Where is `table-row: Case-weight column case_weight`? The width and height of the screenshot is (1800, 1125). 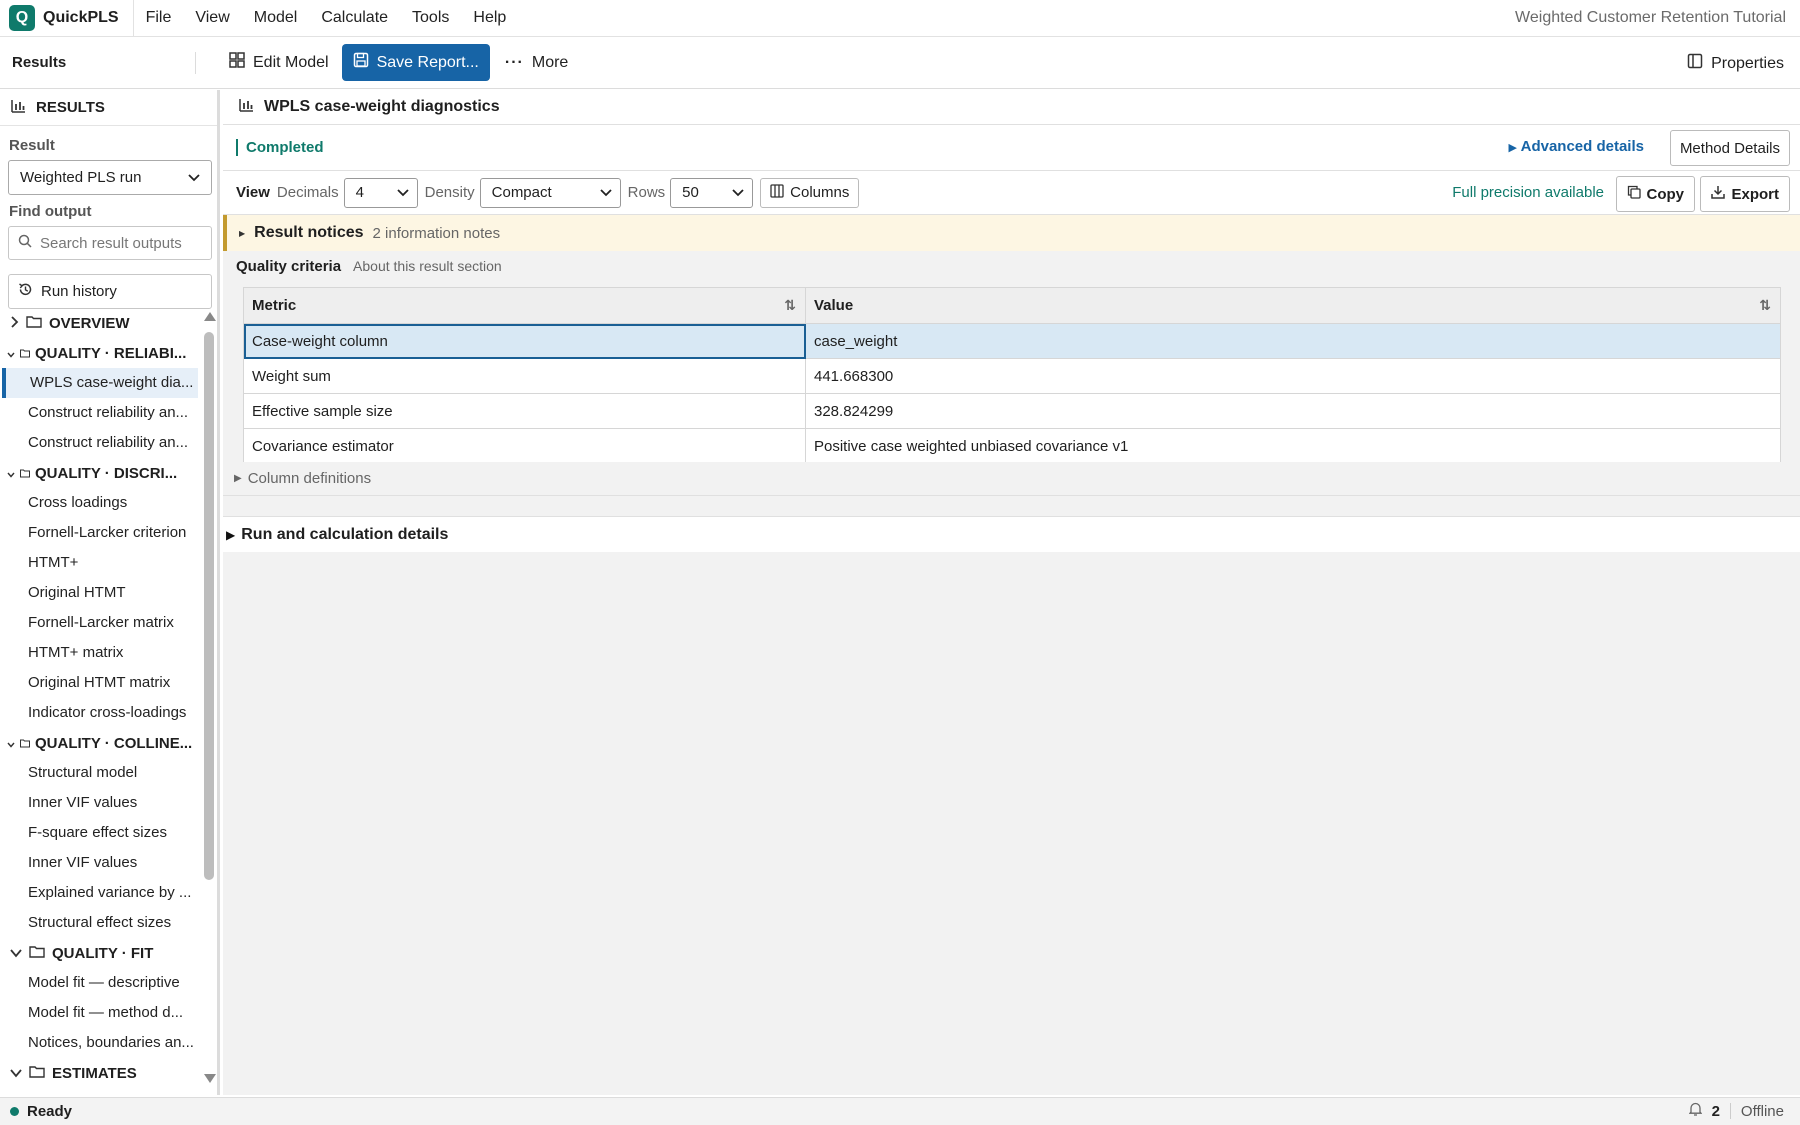
table-row: Case-weight column case_weight is located at coordinates (1012, 341).